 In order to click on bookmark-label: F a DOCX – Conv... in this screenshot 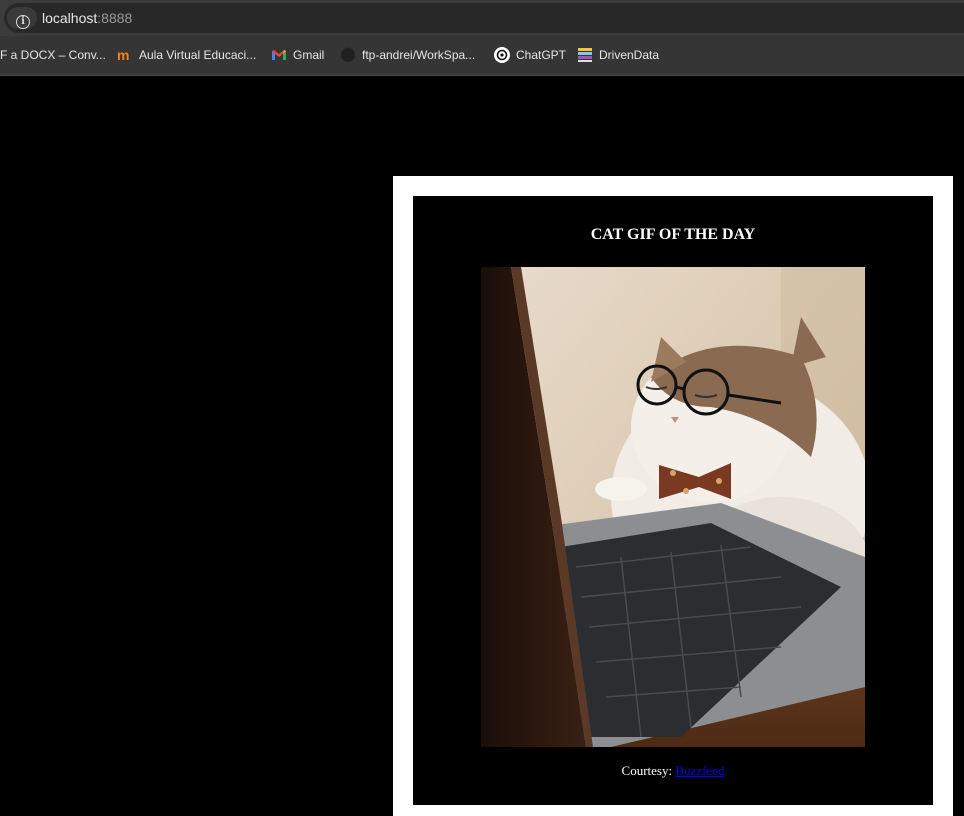, I will do `click(53, 55)`.